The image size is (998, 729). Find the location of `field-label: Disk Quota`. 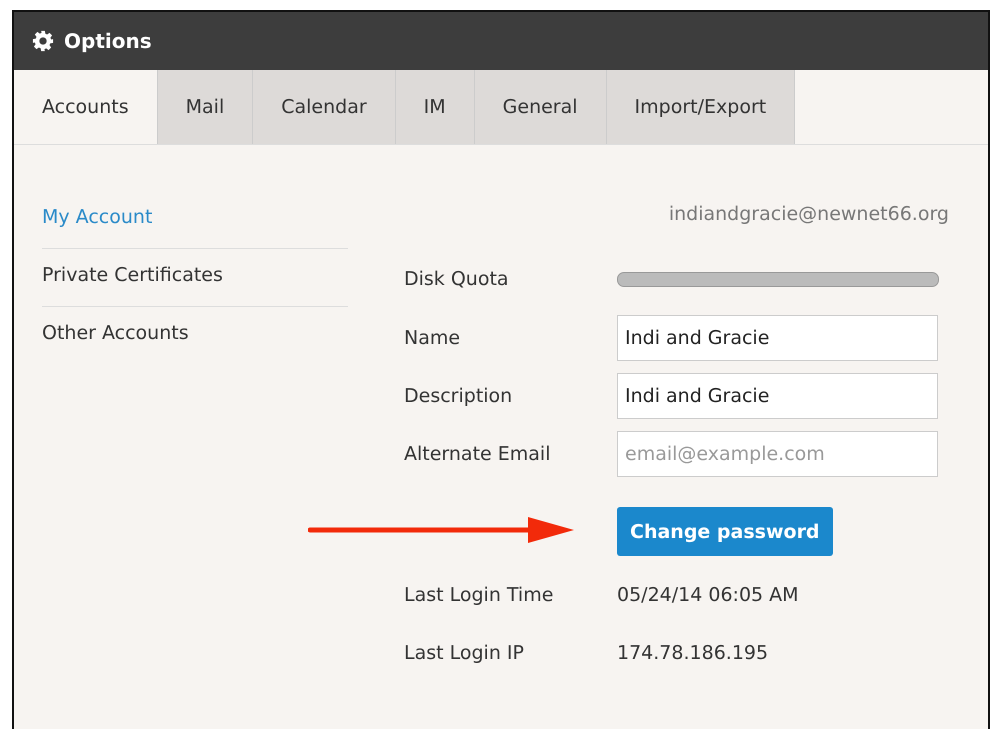

field-label: Disk Quota is located at coordinates (457, 279).